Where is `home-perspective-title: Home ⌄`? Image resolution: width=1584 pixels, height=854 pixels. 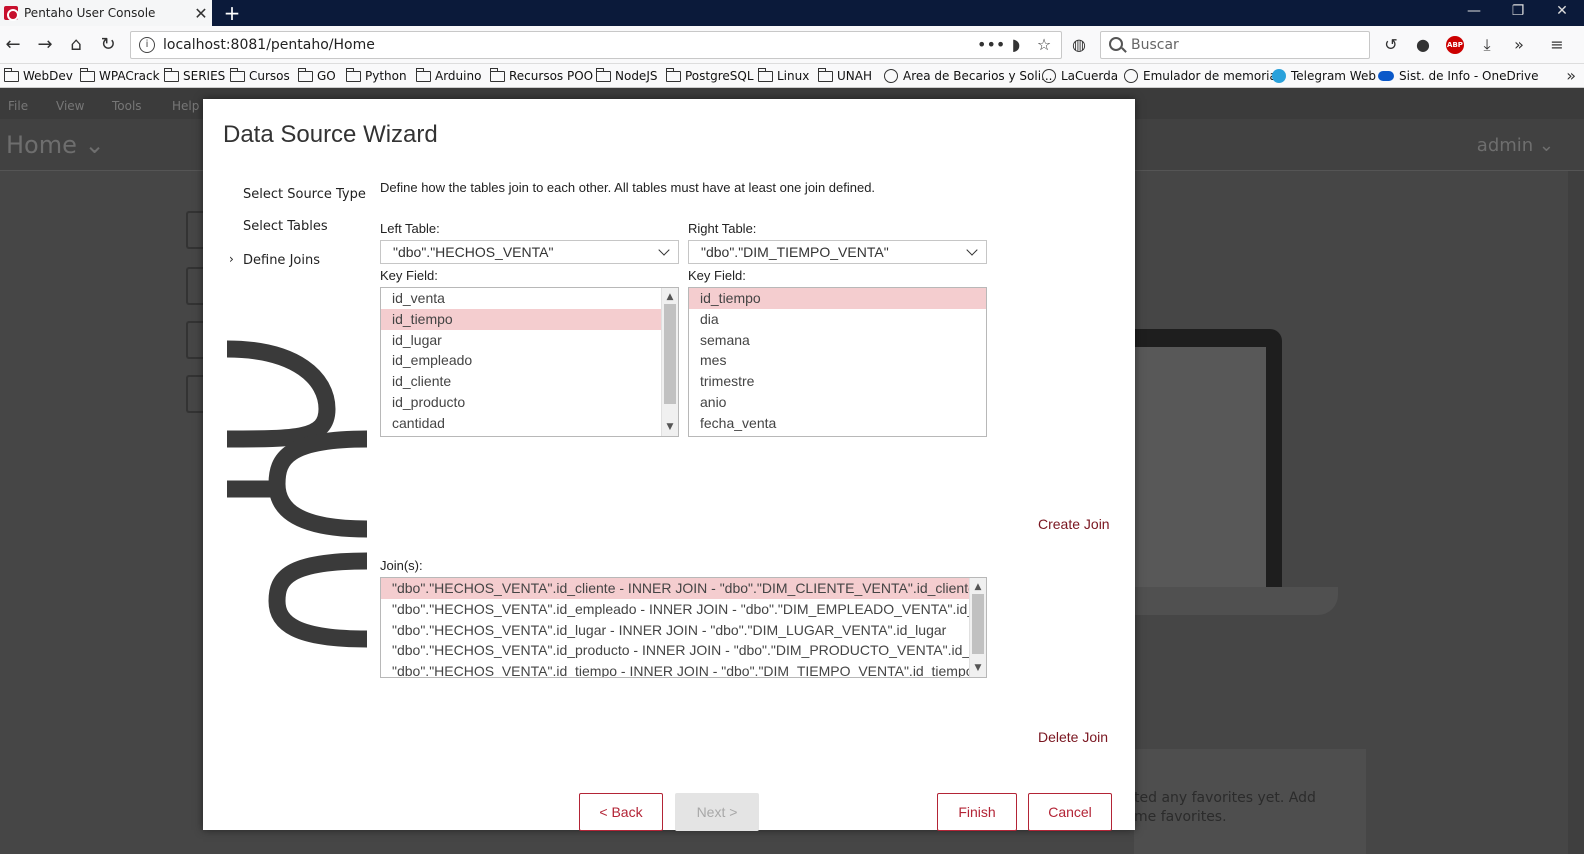 home-perspective-title: Home ⌄ is located at coordinates (55, 145).